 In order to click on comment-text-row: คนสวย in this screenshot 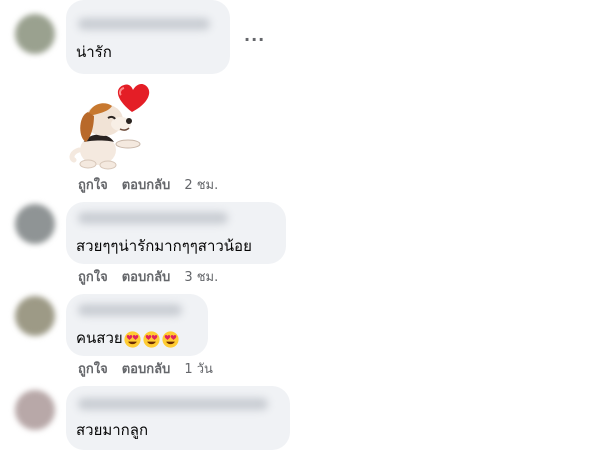, I will do `click(128, 338)`.